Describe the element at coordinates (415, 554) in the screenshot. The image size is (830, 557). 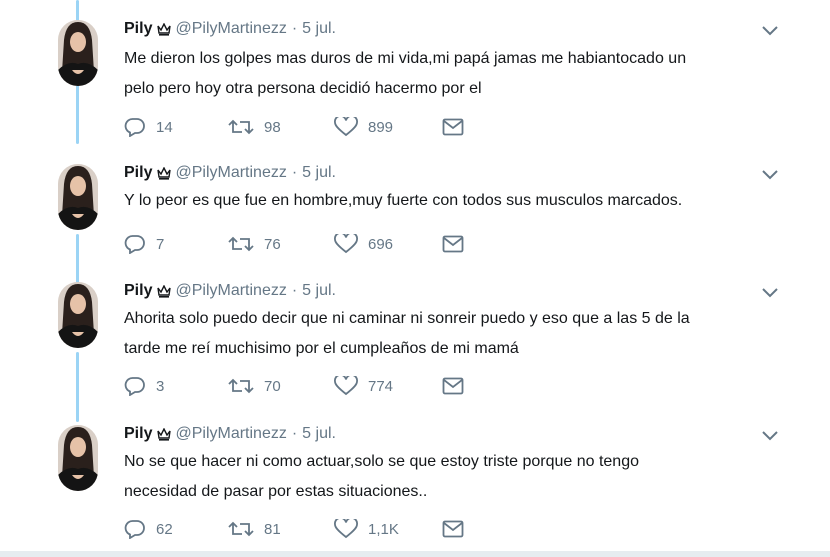
I see `bottom-divider` at that location.